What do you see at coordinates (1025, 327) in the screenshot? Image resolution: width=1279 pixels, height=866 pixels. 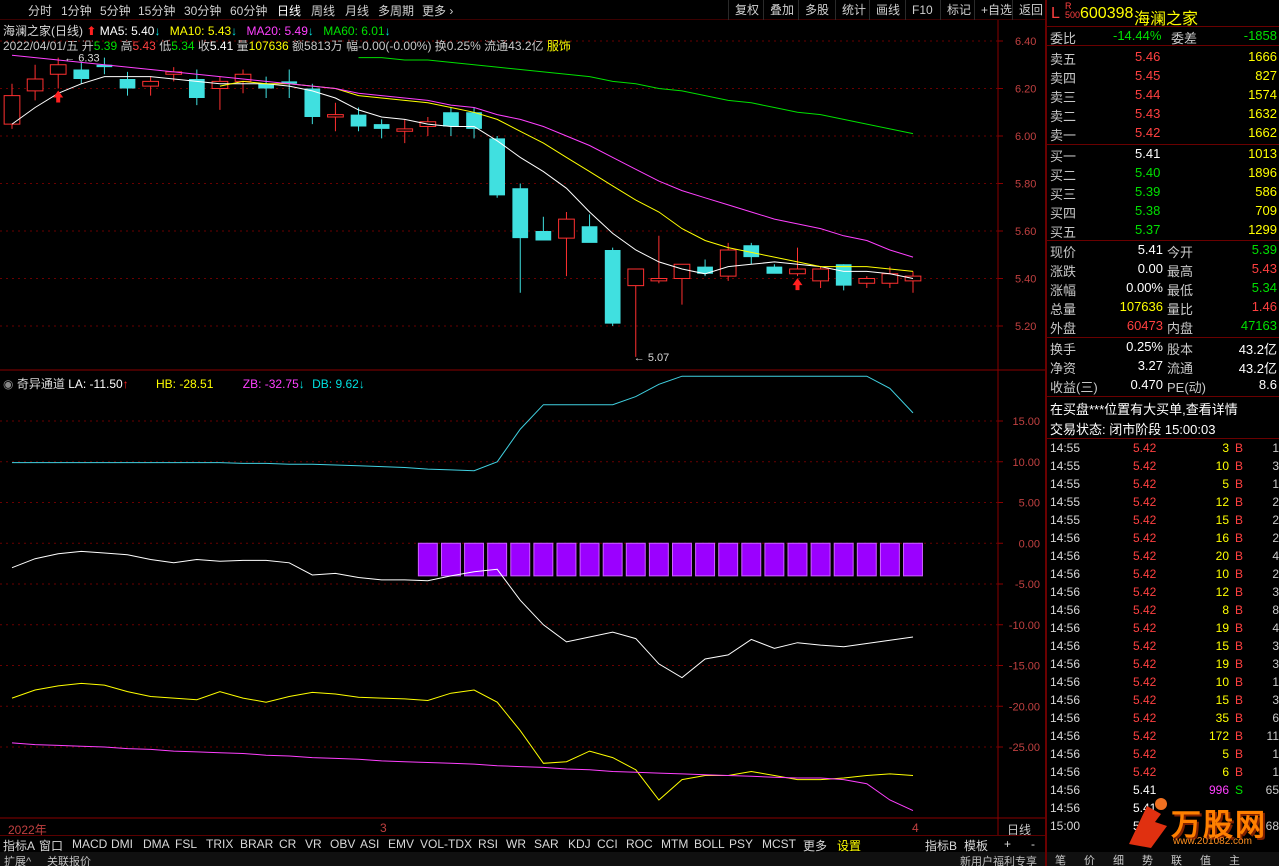 I see `price-tick-label: 5.20` at bounding box center [1025, 327].